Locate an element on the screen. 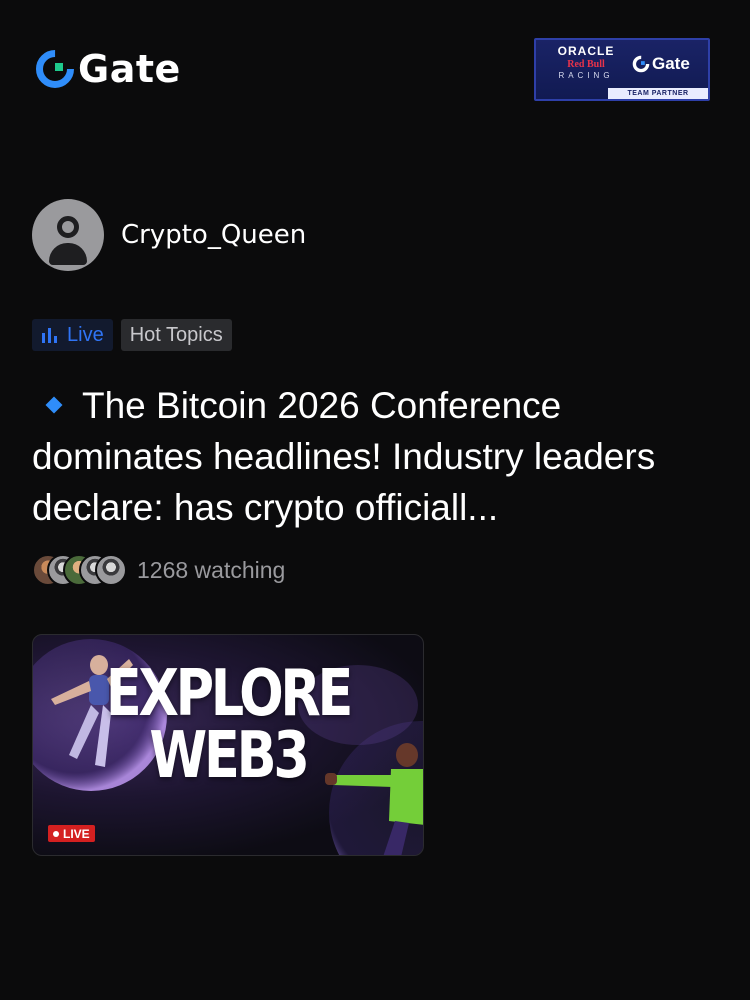  hot-topics-tag: Hot Topics is located at coordinates (176, 335).